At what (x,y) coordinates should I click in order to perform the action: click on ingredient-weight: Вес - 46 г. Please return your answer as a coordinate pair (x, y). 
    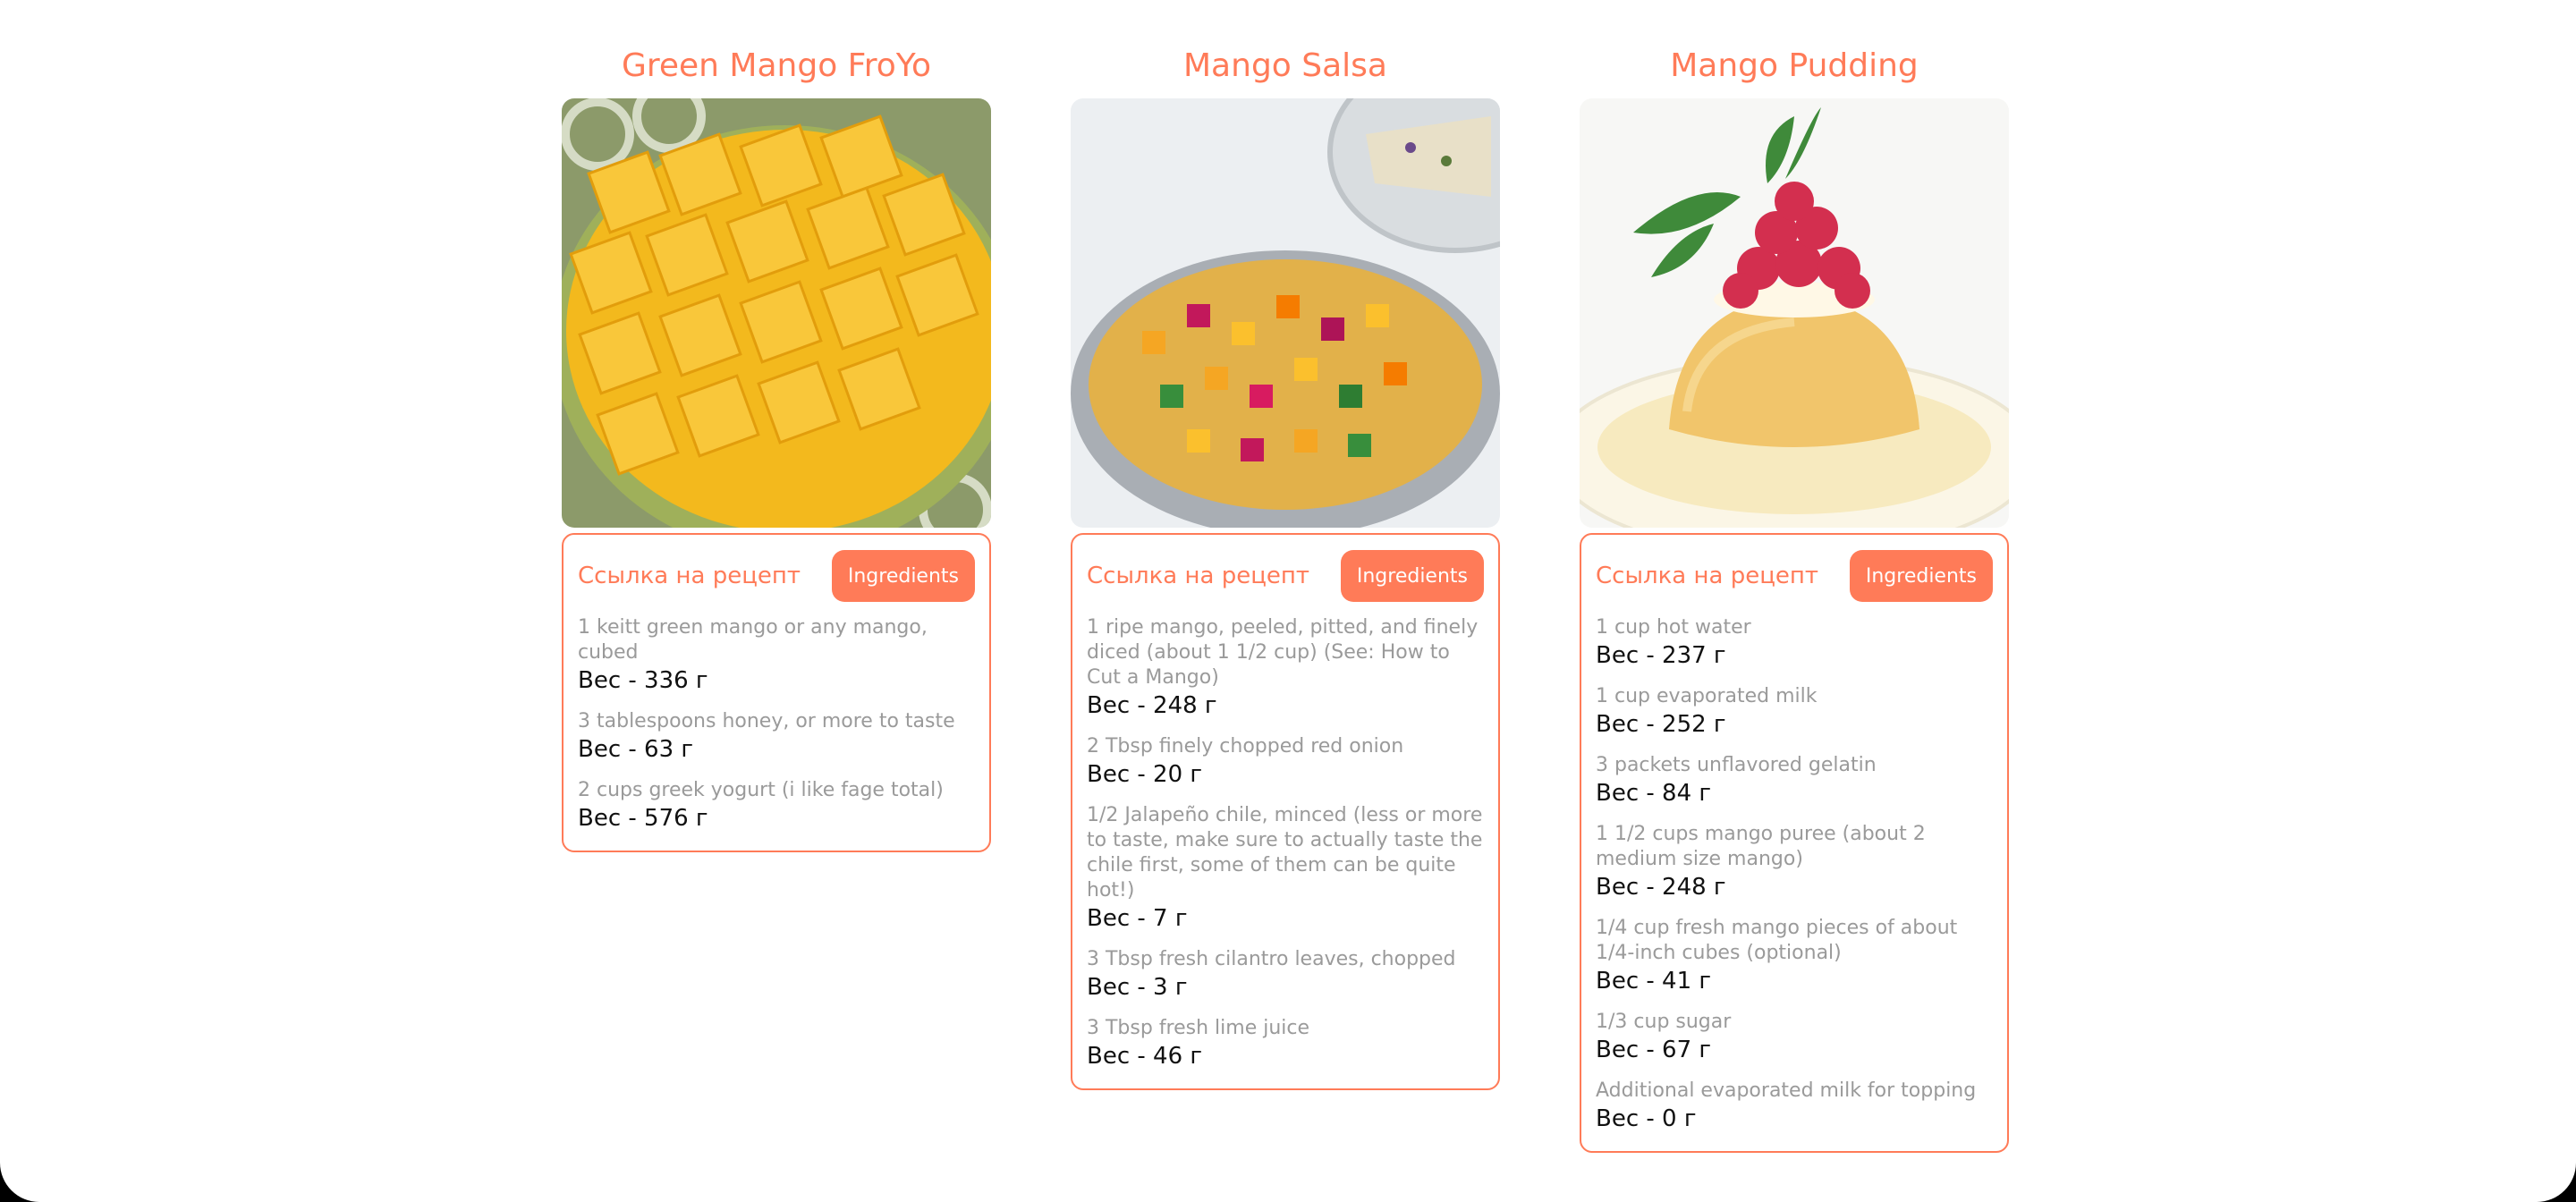
    Looking at the image, I should click on (1145, 1056).